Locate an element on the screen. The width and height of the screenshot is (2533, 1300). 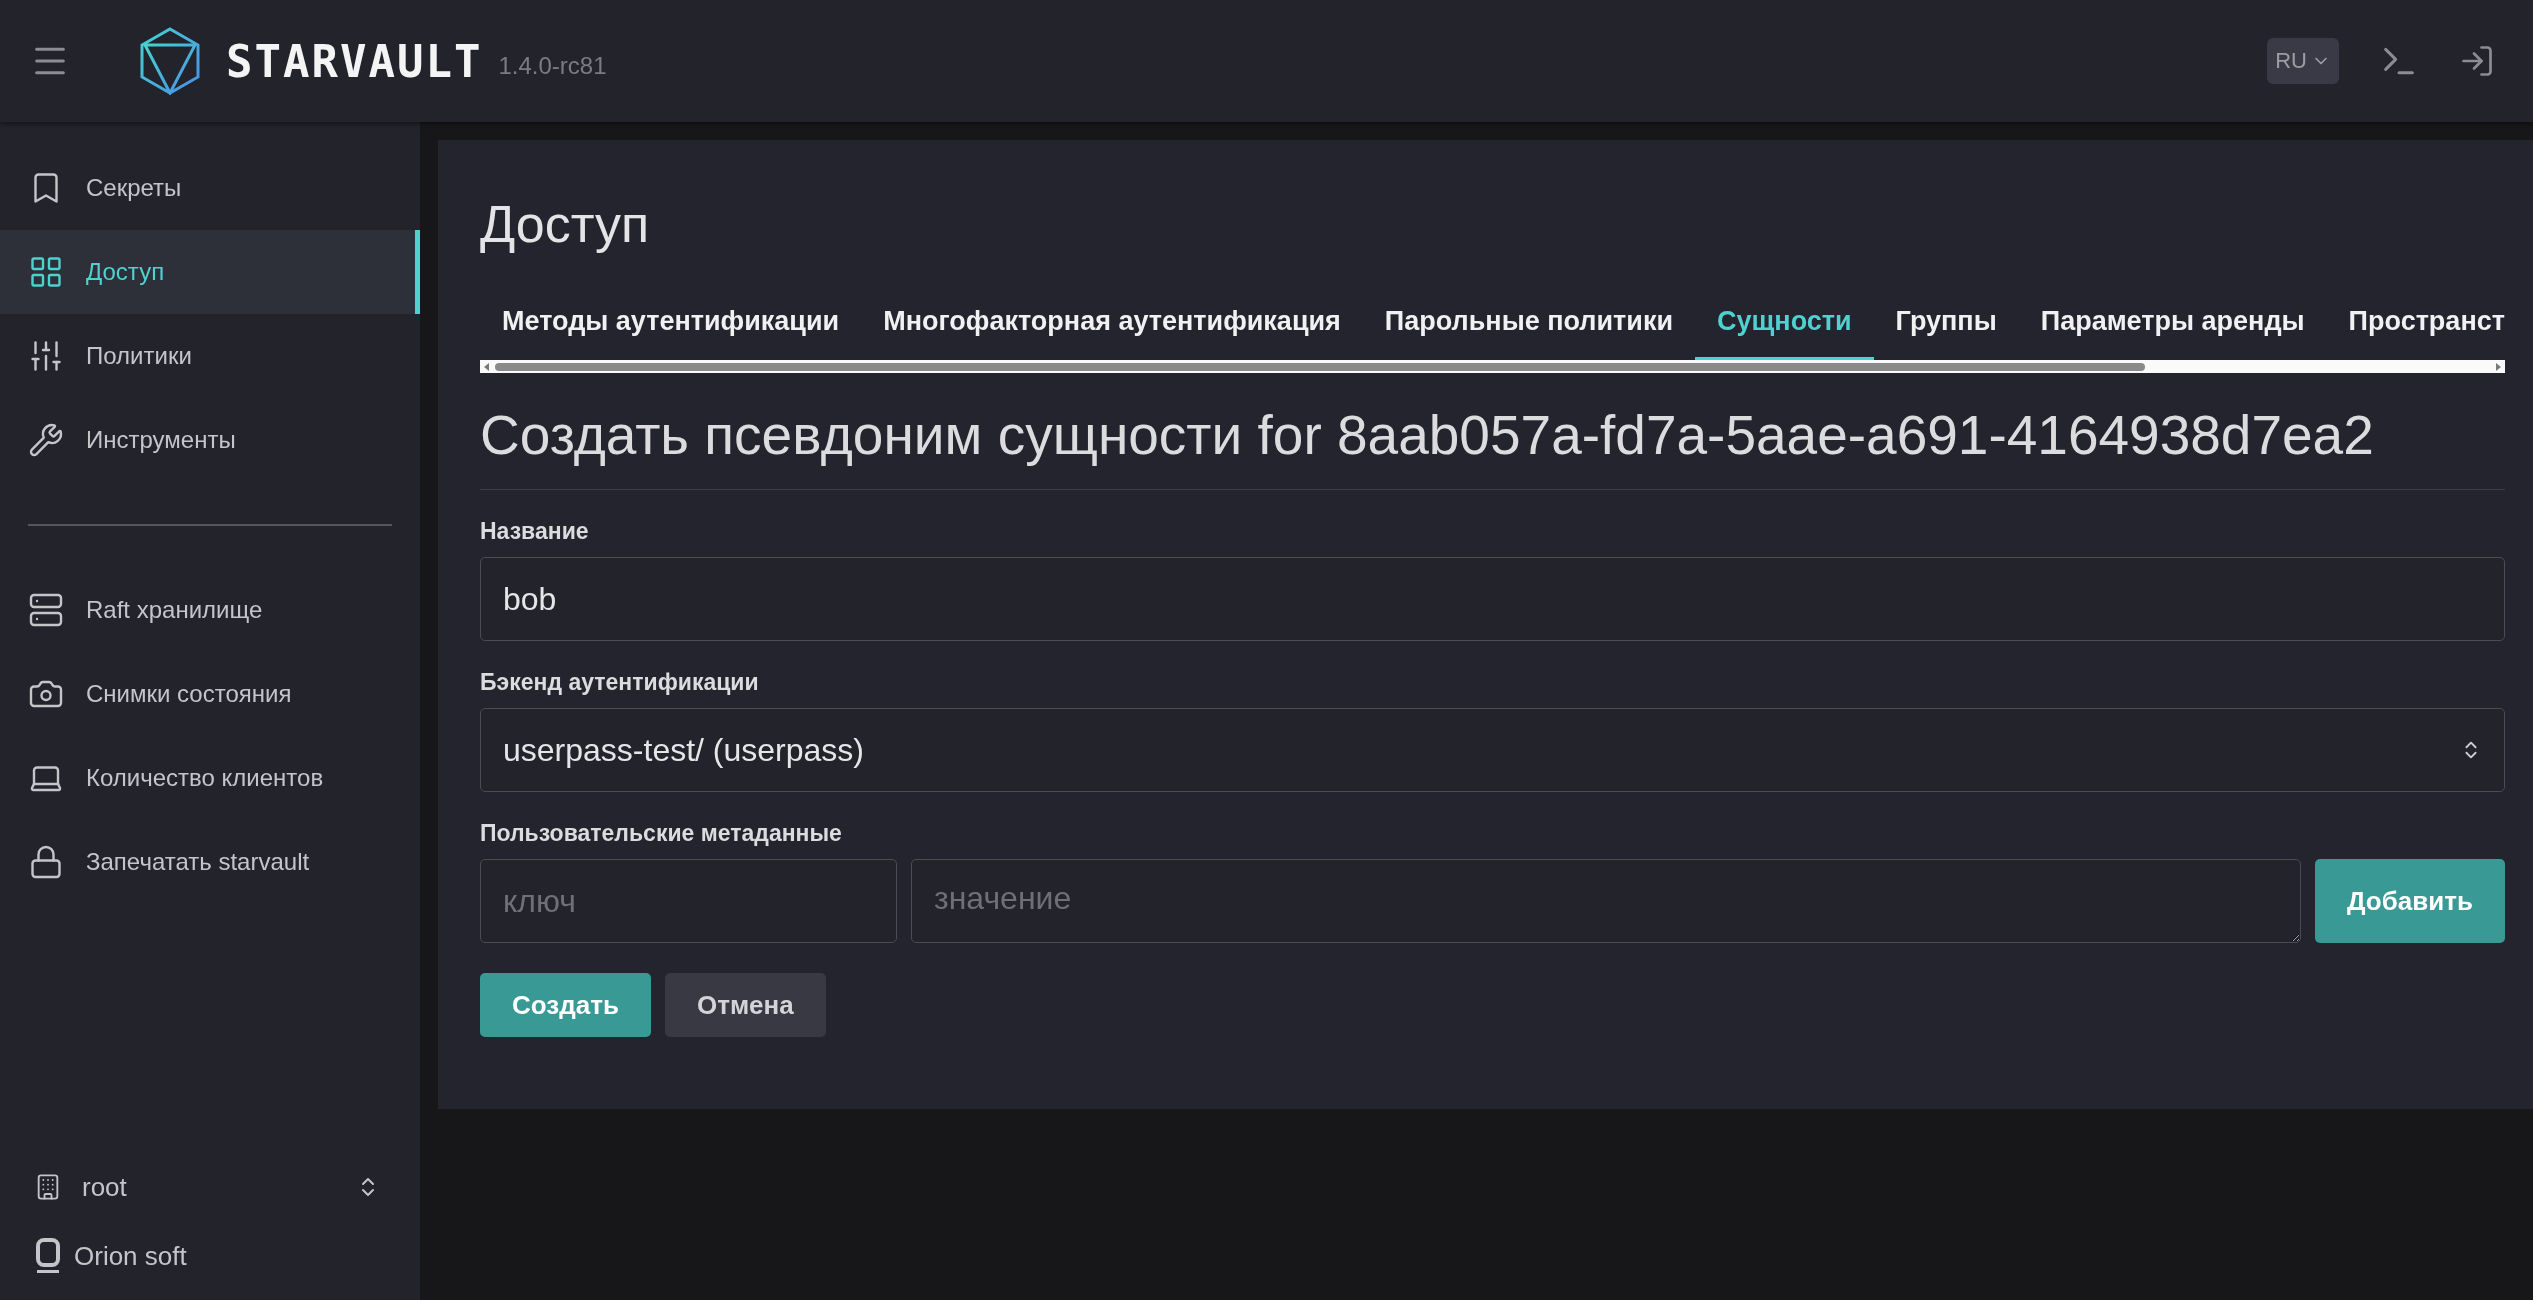
namespace-select: root is located at coordinates (190, 1187).